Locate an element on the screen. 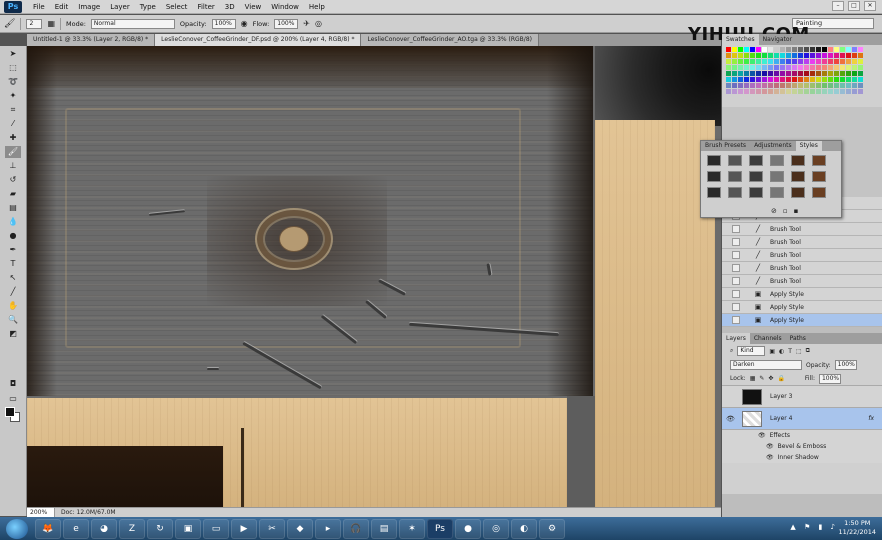 The width and height of the screenshot is (882, 540). menu-window: Window is located at coordinates (285, 7).